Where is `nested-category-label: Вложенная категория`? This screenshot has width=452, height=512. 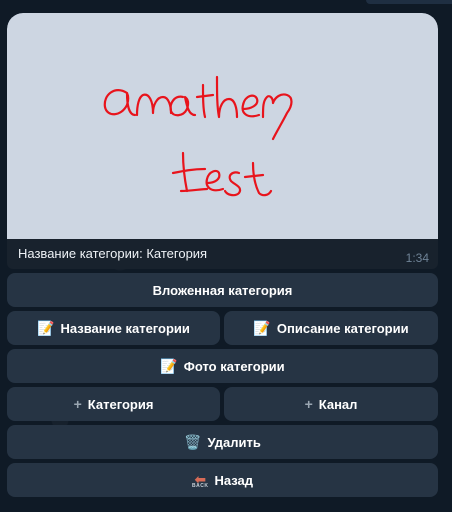
nested-category-label: Вложенная категория is located at coordinates (222, 290).